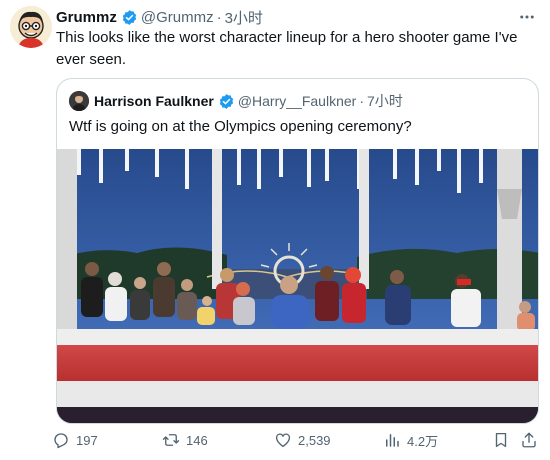  What do you see at coordinates (86, 17) in the screenshot?
I see `author-name: Grummz` at bounding box center [86, 17].